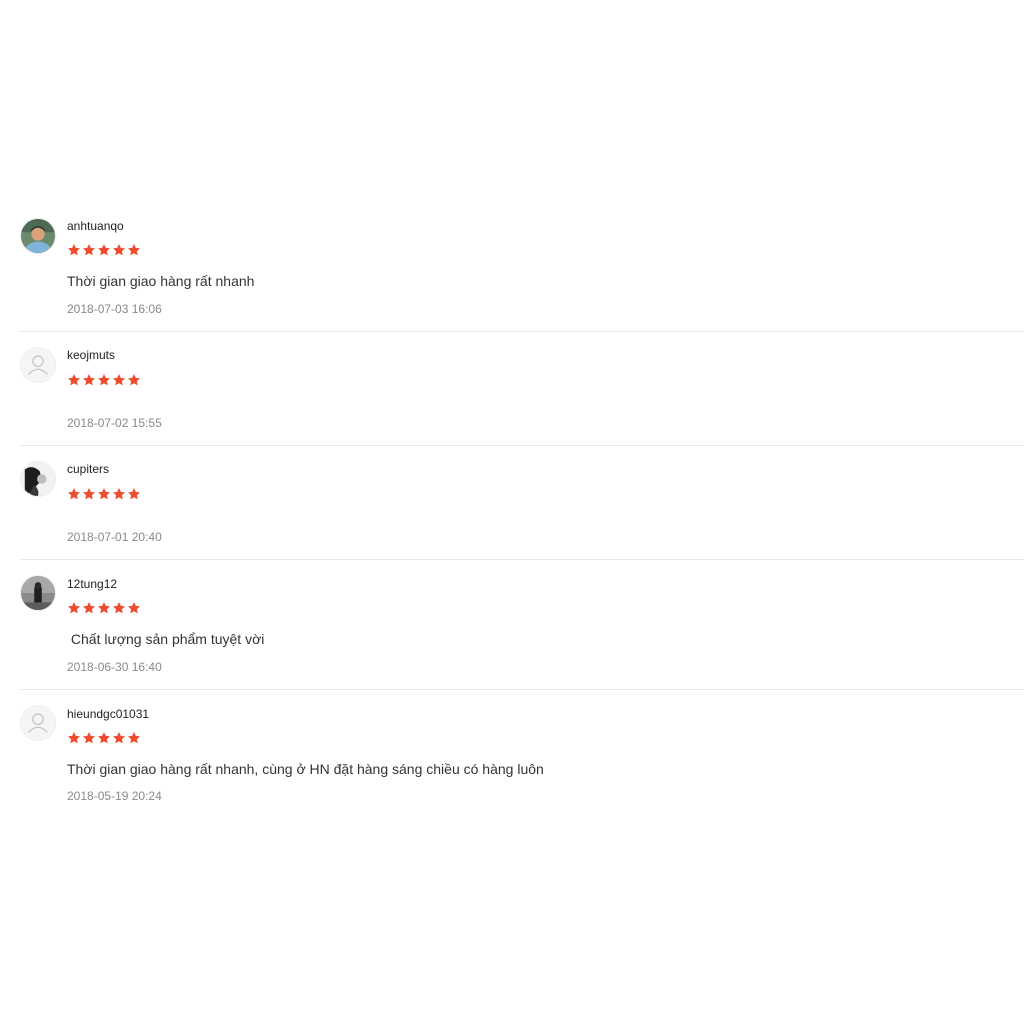 This screenshot has width=1024, height=1024. I want to click on review-timestamp: 2018-05-19 20:24, so click(114, 796).